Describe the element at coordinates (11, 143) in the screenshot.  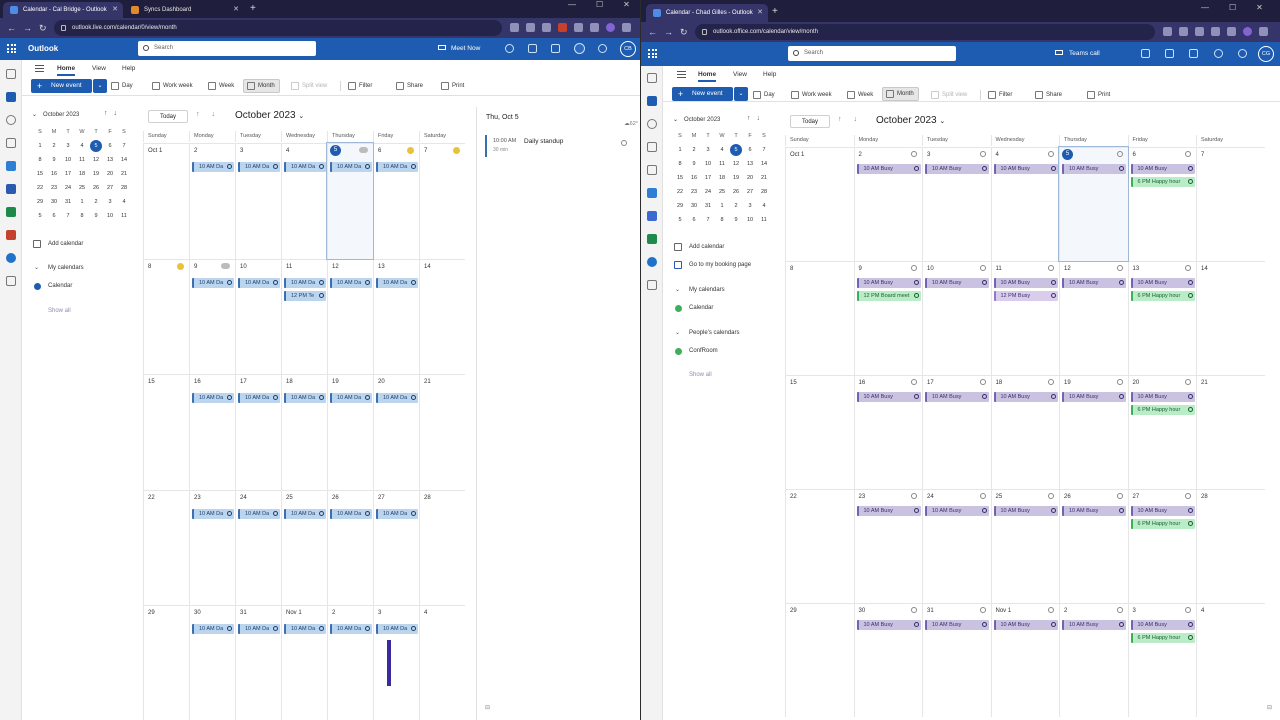
I see `attach-icon` at that location.